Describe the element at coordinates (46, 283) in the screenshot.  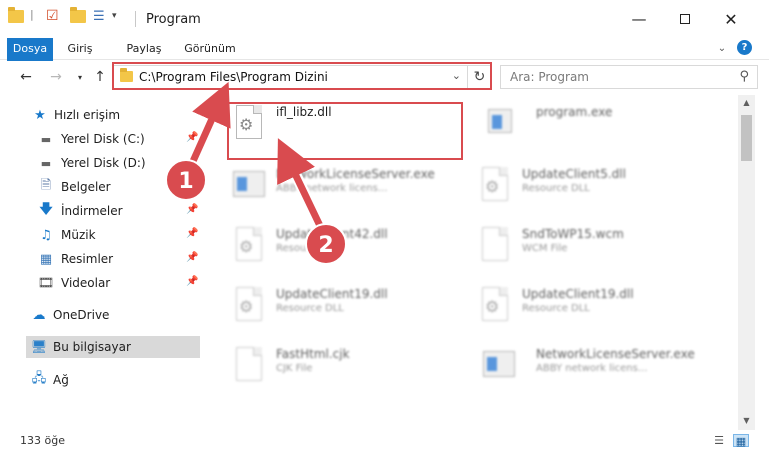
I see `videos-icon: 🎞` at that location.